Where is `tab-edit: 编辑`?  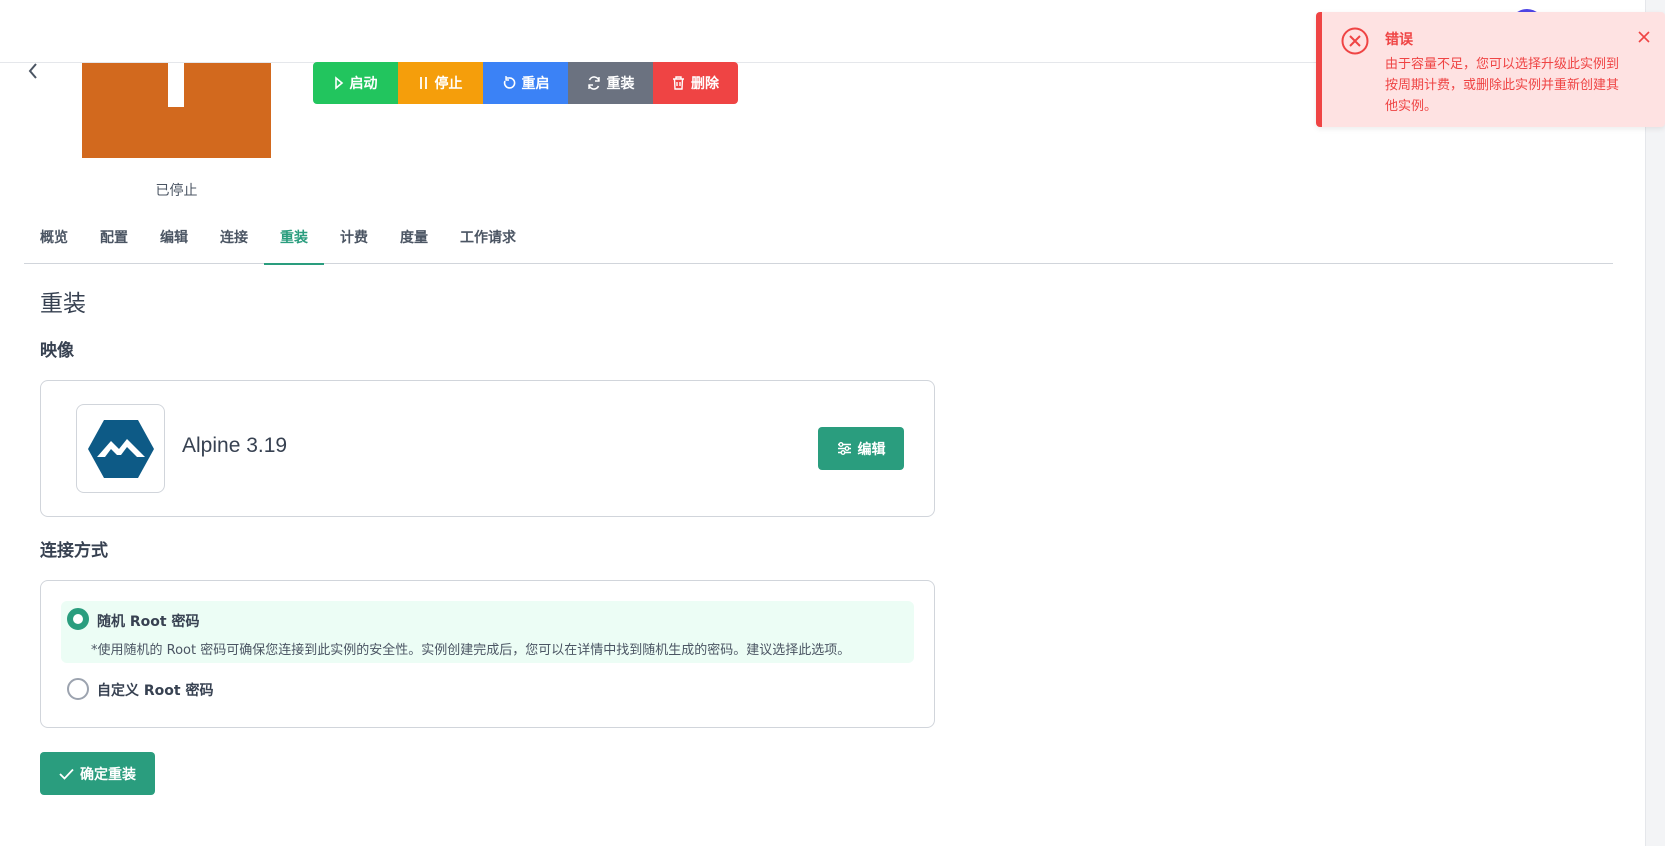 tab-edit: 编辑 is located at coordinates (174, 242).